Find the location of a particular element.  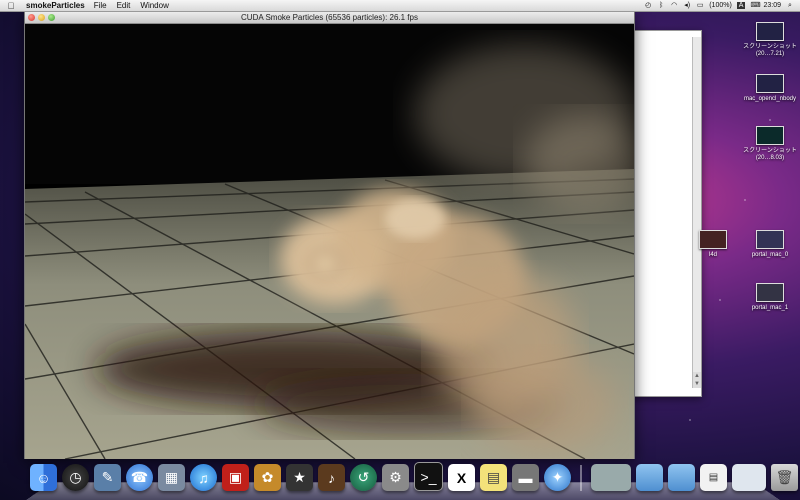

desktop-icon-portal-0: portal_mac_0 is located at coordinates (769, 244).